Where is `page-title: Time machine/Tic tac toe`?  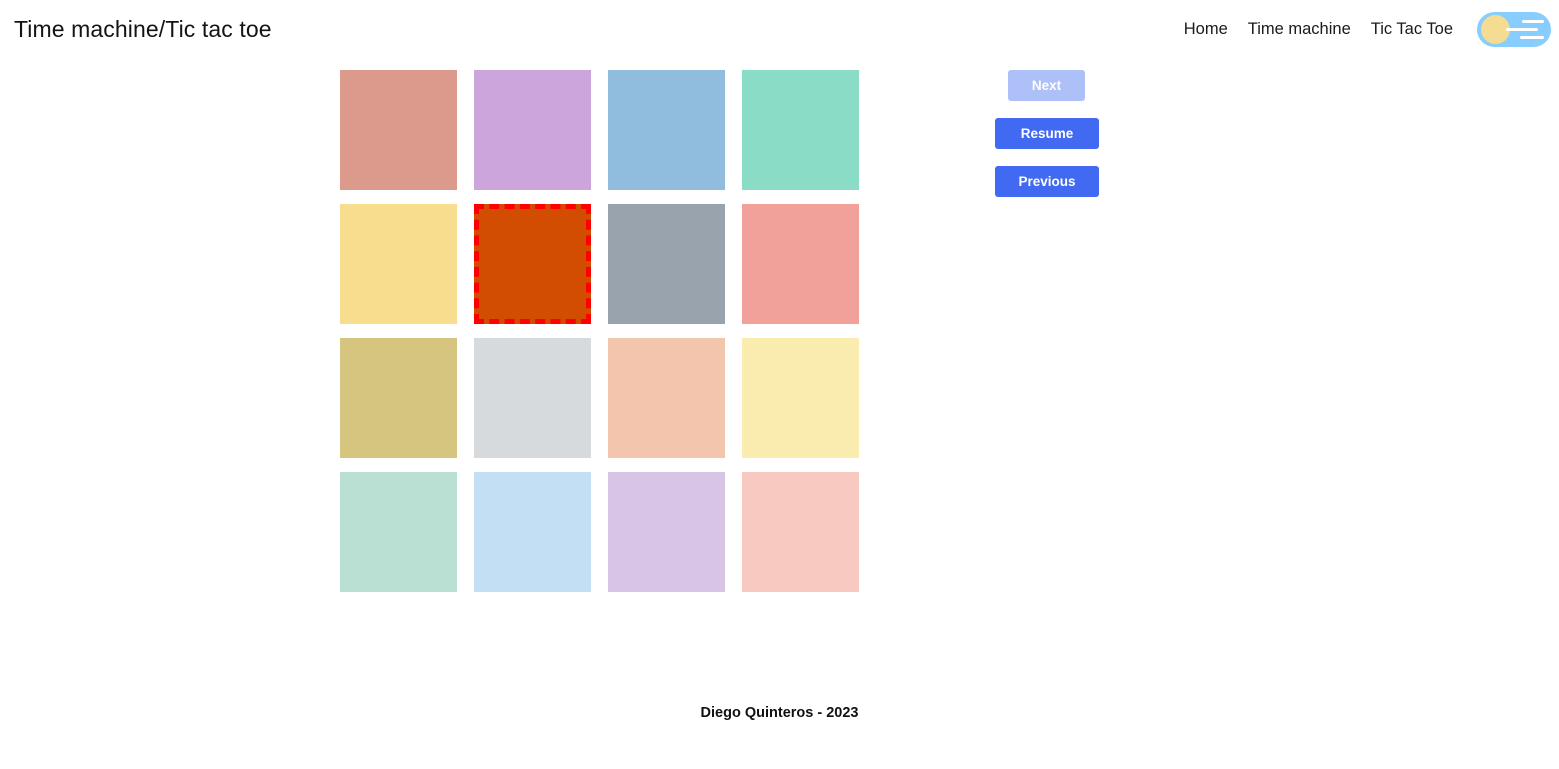 page-title: Time machine/Tic tac toe is located at coordinates (143, 28).